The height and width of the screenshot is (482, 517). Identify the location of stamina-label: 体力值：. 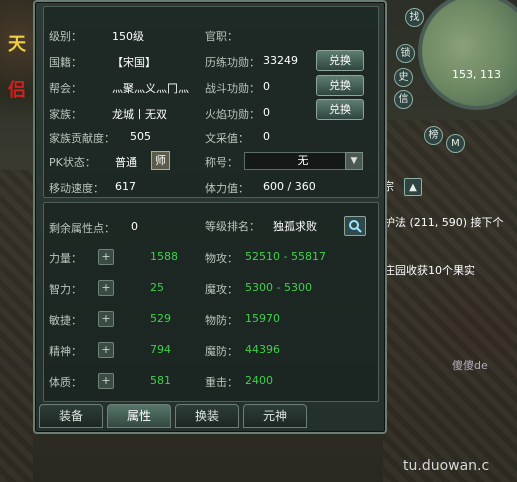
(227, 188).